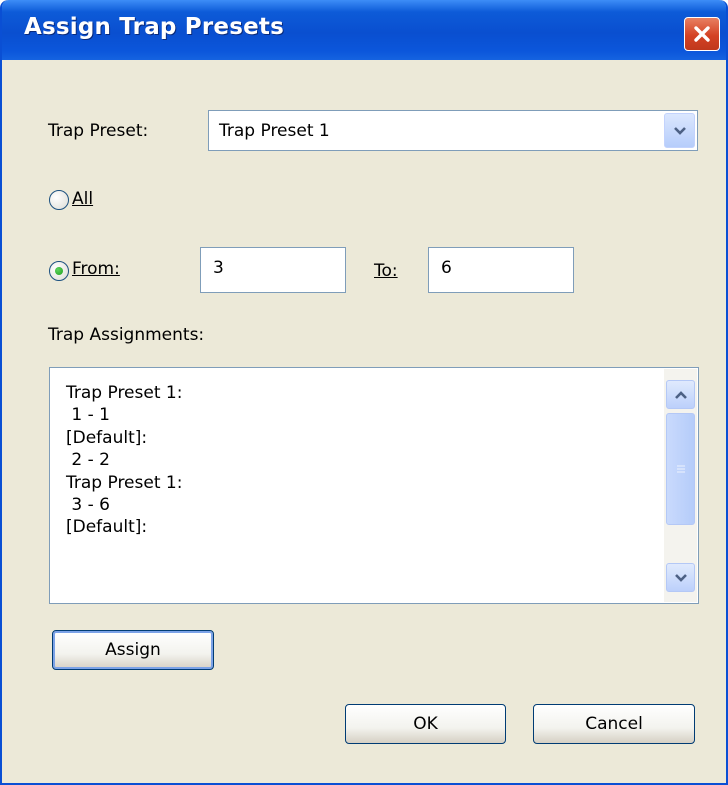 This screenshot has width=728, height=785. I want to click on radio-selected-dot, so click(59, 271).